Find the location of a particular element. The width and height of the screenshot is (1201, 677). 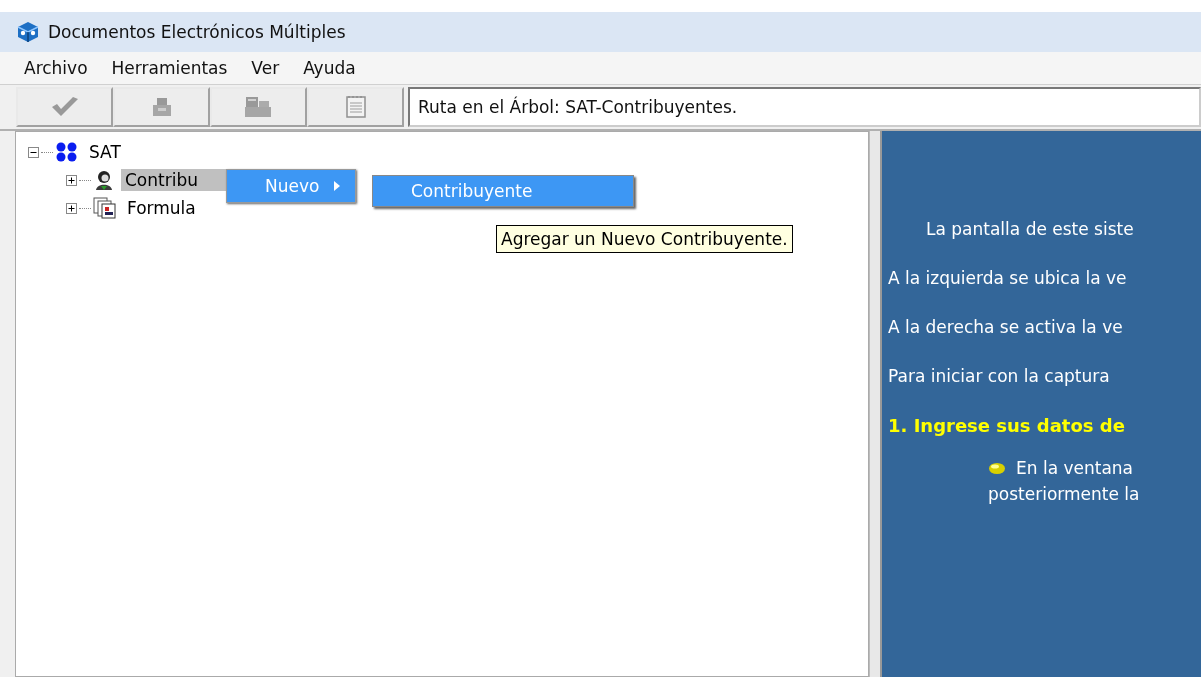

tree-path-field: Ruta en el Árbol: SAT-Contribuyentes. is located at coordinates (804, 107).